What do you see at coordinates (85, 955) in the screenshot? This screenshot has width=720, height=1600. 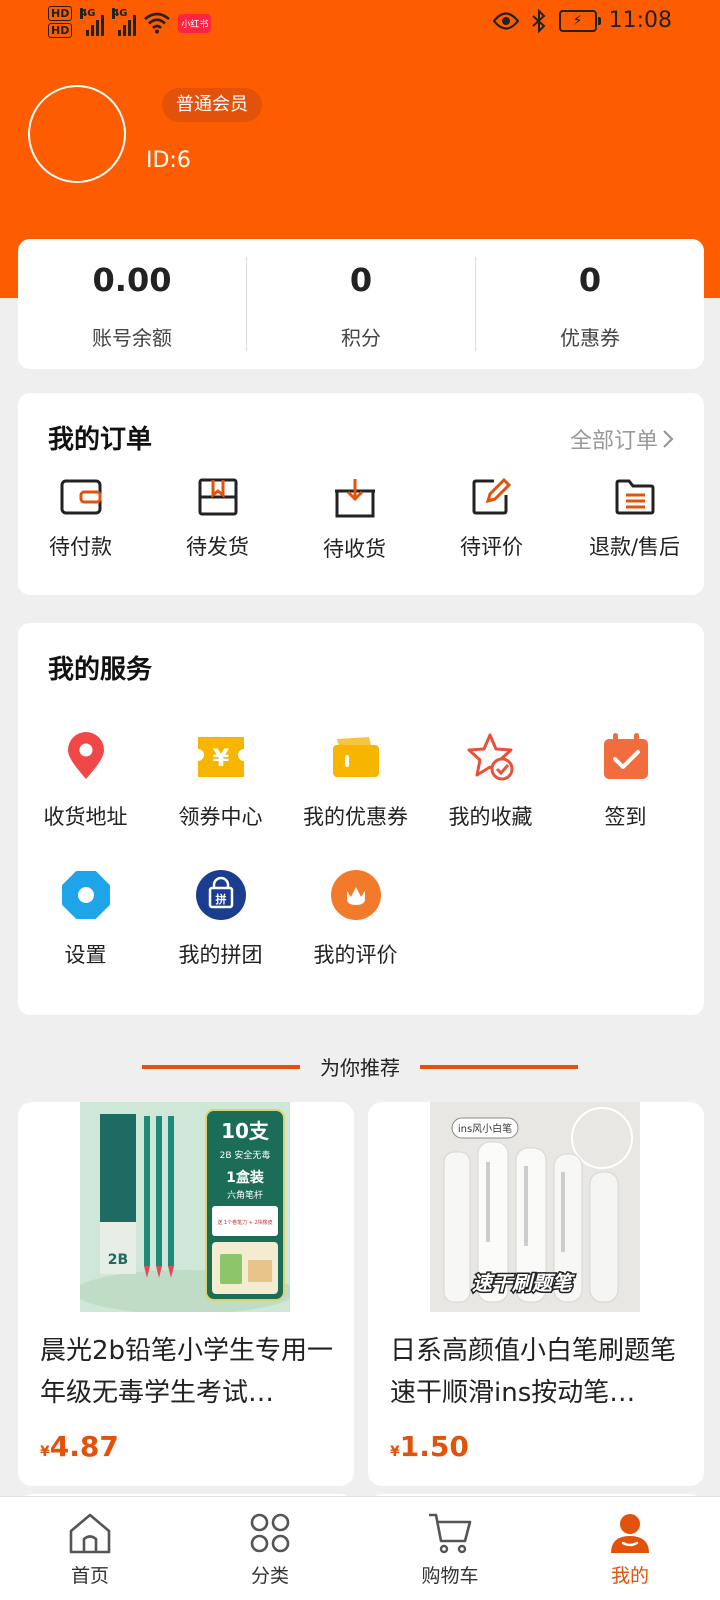 I see `service-label: 设置` at bounding box center [85, 955].